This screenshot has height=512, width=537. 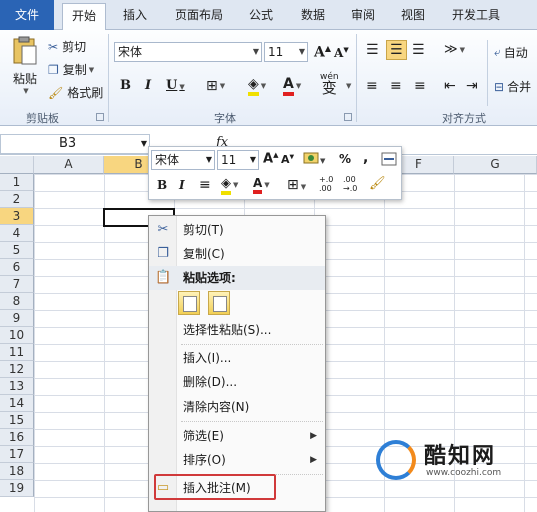 What do you see at coordinates (199, 16) in the screenshot?
I see `tab-page-layout: 页面布局` at bounding box center [199, 16].